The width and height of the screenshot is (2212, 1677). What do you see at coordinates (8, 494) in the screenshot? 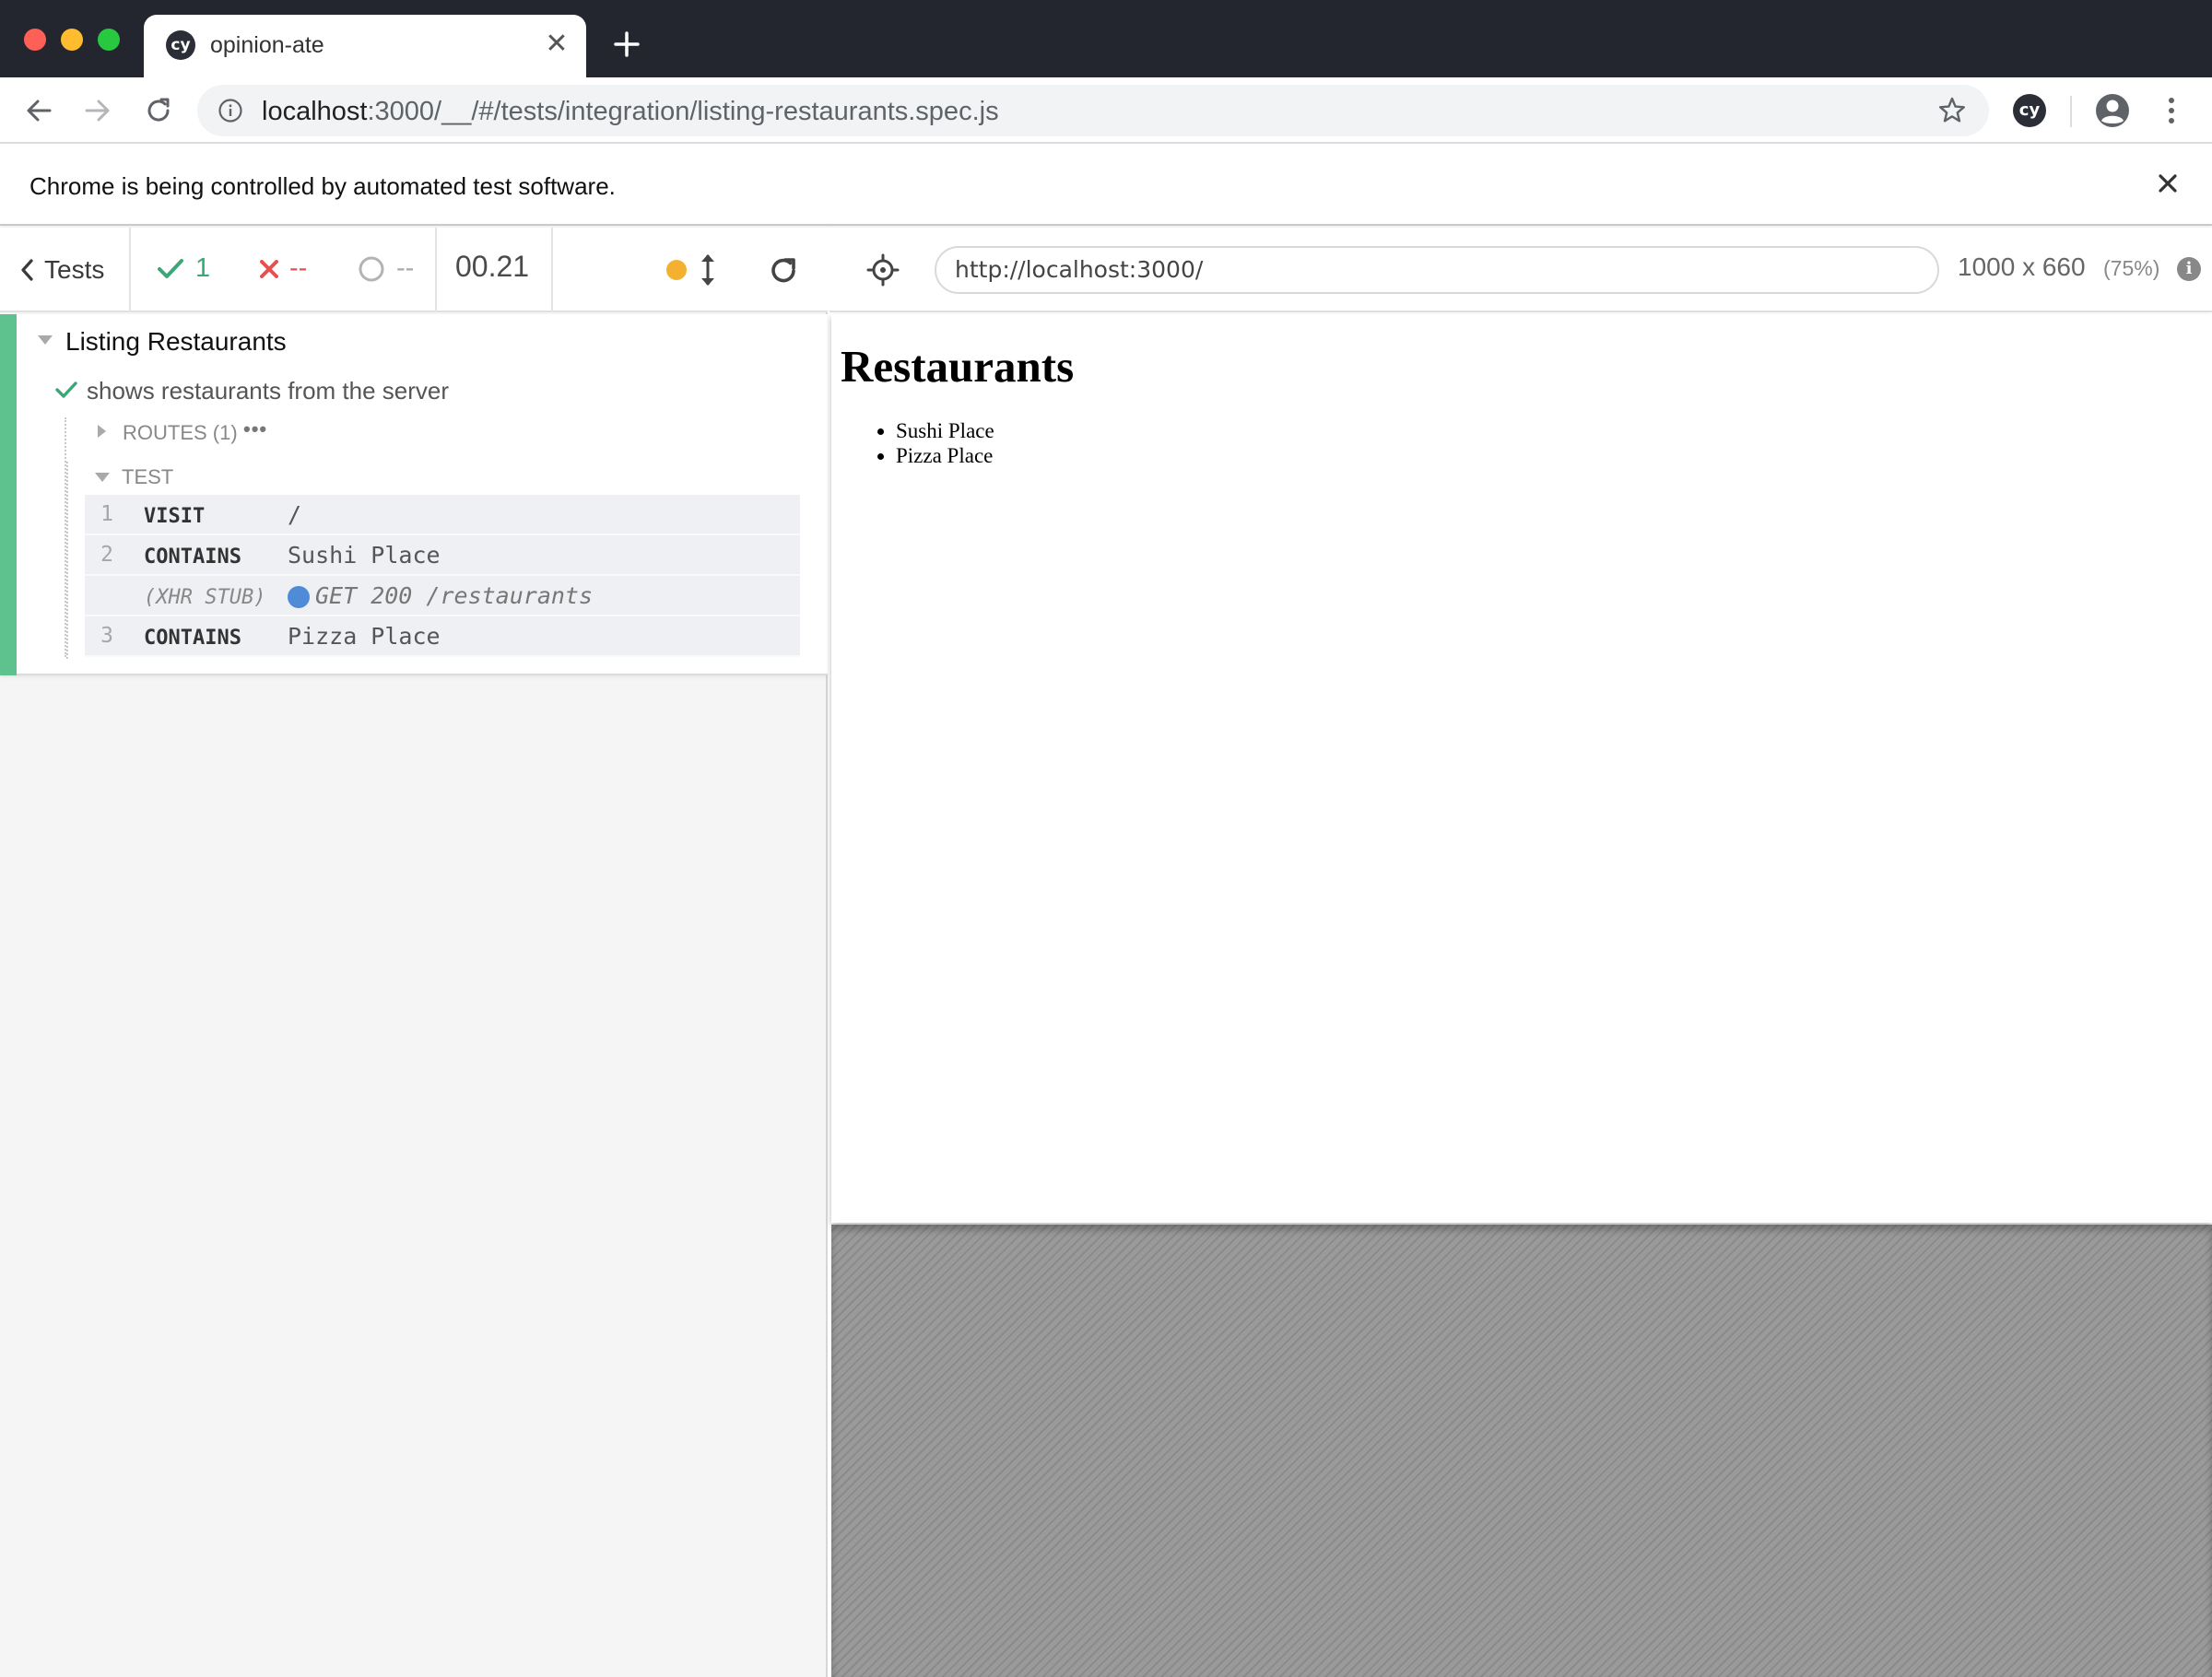
I see `passed-indicator-bar` at bounding box center [8, 494].